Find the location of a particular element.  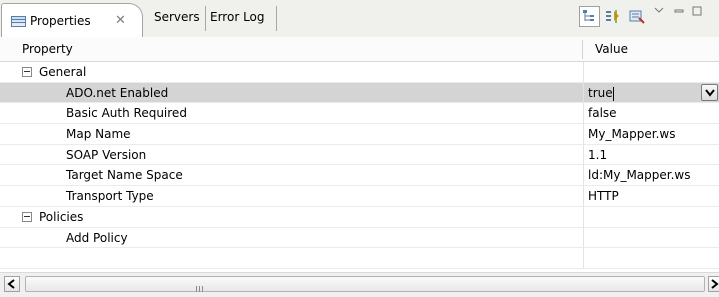

tab-servers: Servers is located at coordinates (177, 17).